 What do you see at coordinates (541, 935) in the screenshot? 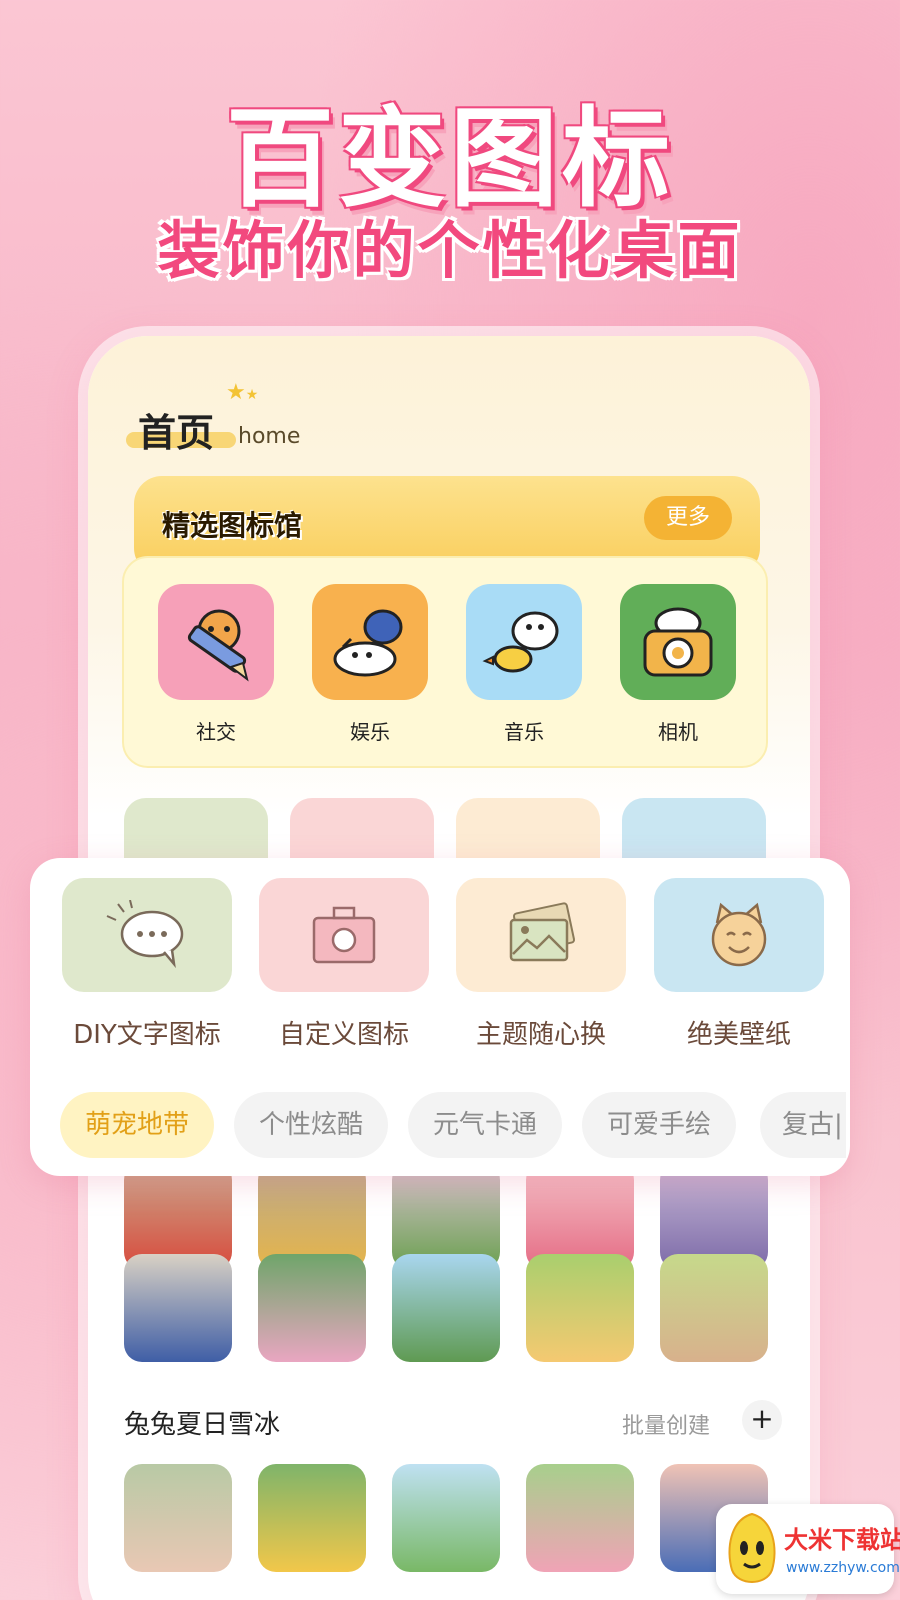
I see `picture-icon` at bounding box center [541, 935].